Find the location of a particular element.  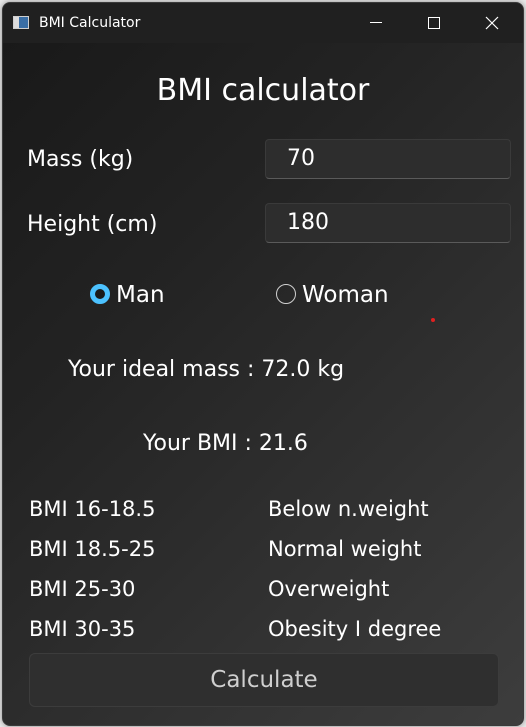

bmi-category-cell: Normal weight is located at coordinates (345, 549).